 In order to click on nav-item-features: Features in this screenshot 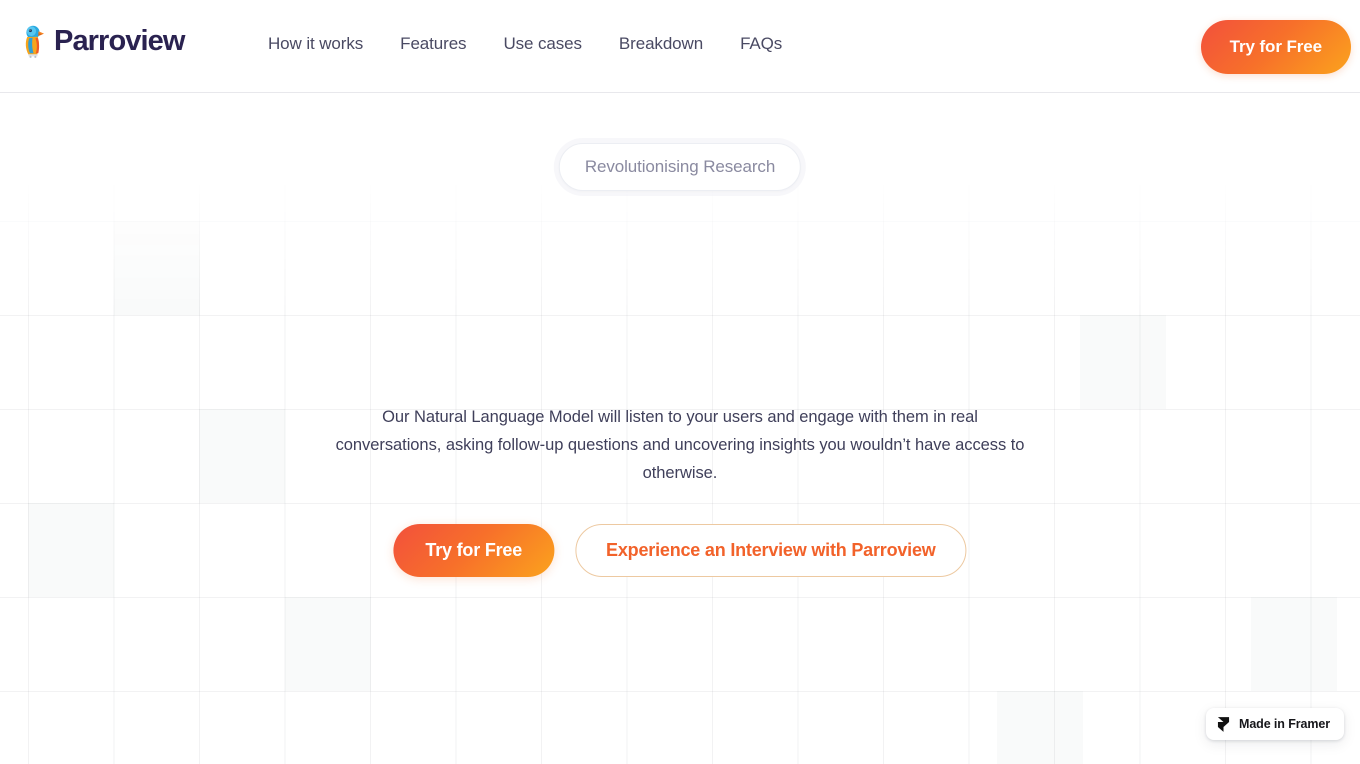, I will do `click(433, 44)`.